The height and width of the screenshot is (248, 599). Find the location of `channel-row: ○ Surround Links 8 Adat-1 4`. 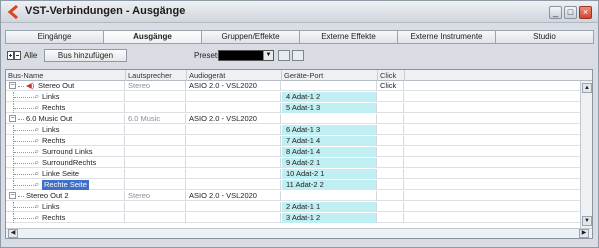

channel-row: ○ Surround Links 8 Adat-1 4 is located at coordinates (293, 152).